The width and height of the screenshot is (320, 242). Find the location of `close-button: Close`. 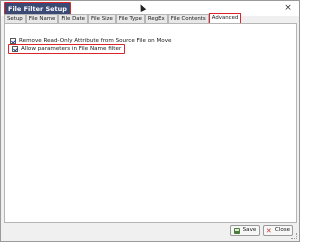

close-button: Close is located at coordinates (278, 231).